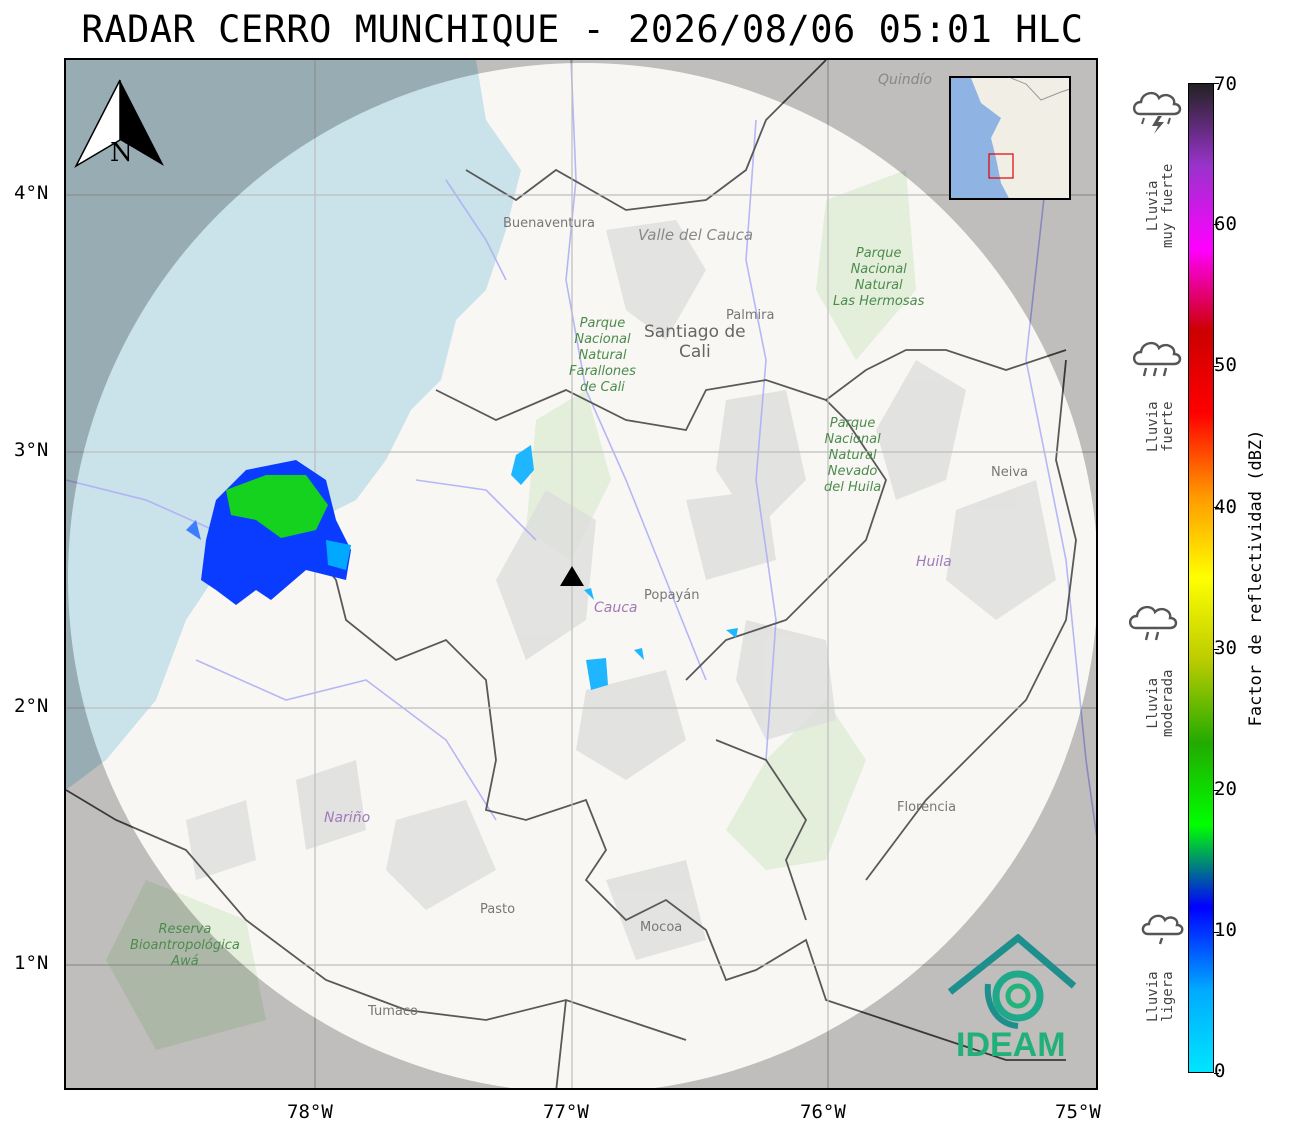 The height and width of the screenshot is (1137, 1309). I want to click on place-label-buenaventura: Buenaventura, so click(549, 223).